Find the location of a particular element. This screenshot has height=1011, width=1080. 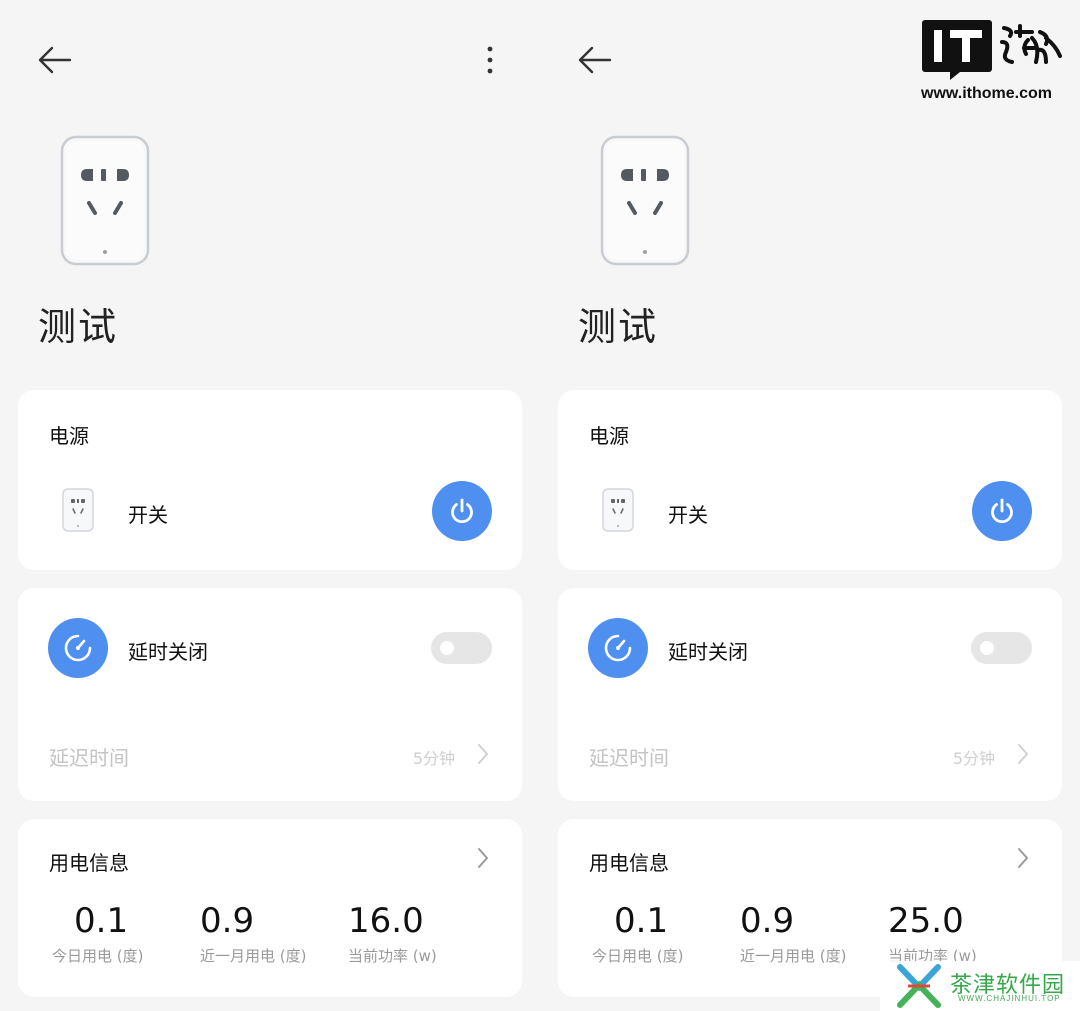

watermark-site-url: WWW.CHAJINHUI.TOP is located at coordinates (1009, 998).